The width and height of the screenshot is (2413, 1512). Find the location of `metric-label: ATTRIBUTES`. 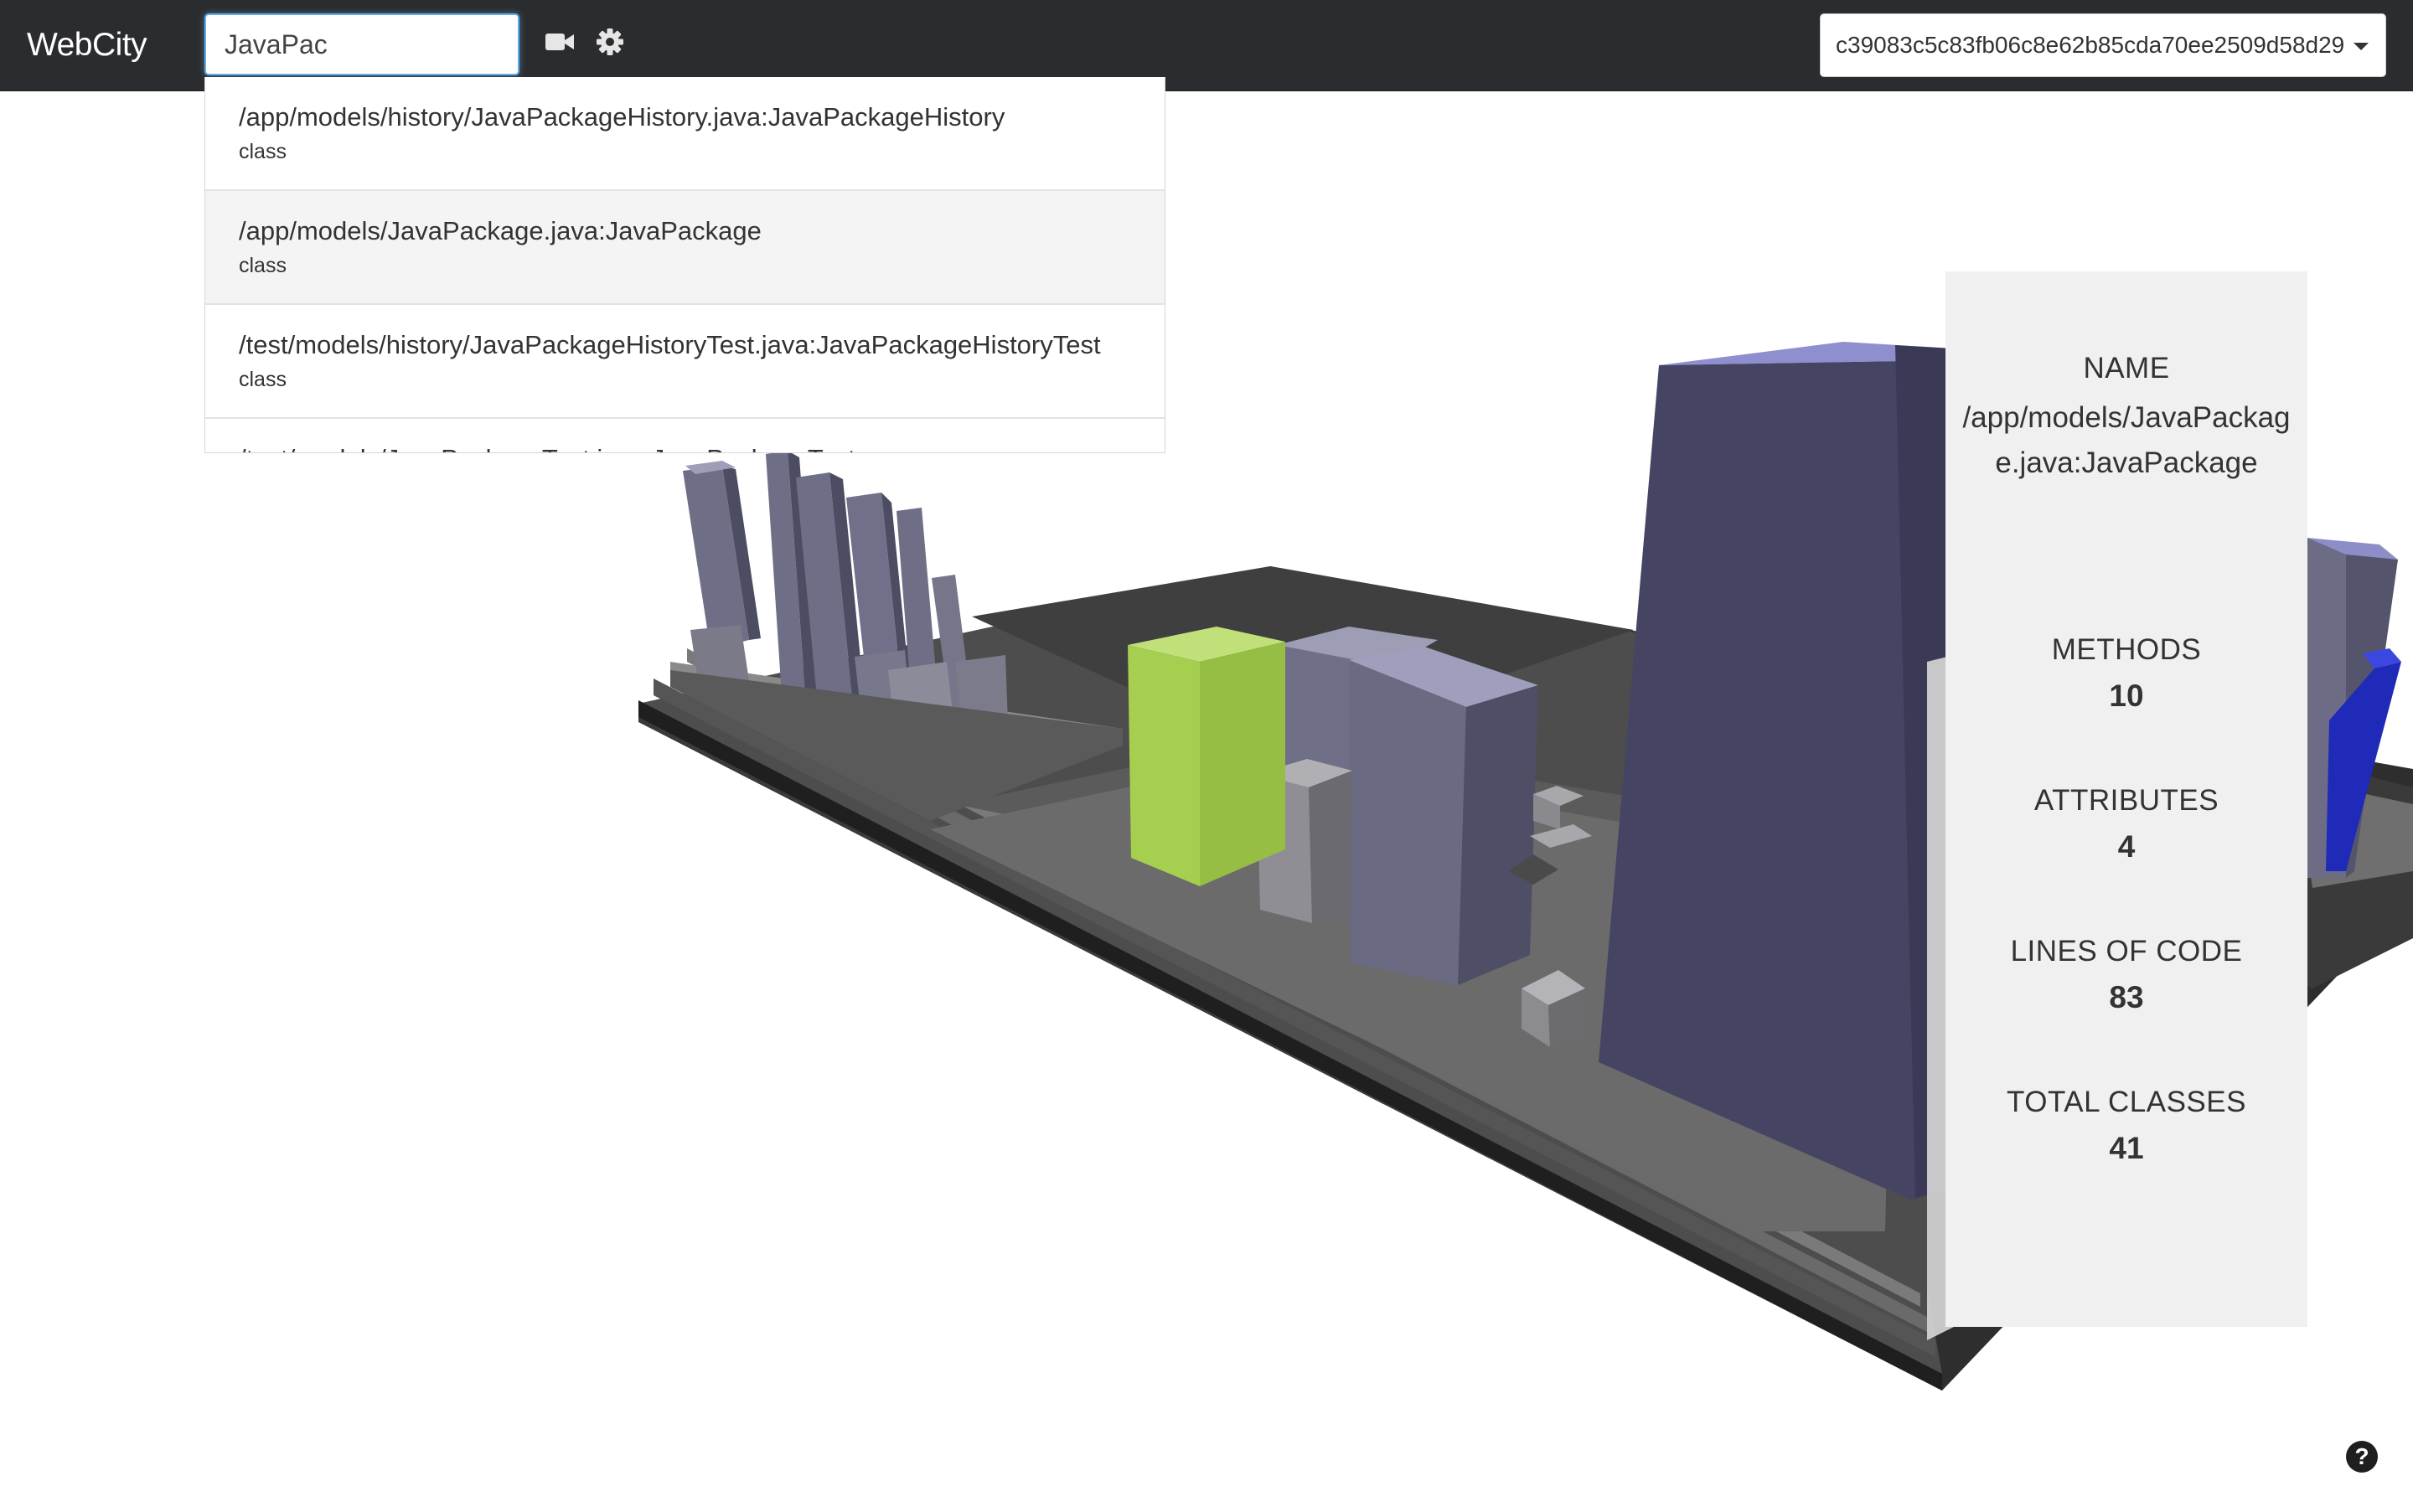

metric-label: ATTRIBUTES is located at coordinates (2126, 800).